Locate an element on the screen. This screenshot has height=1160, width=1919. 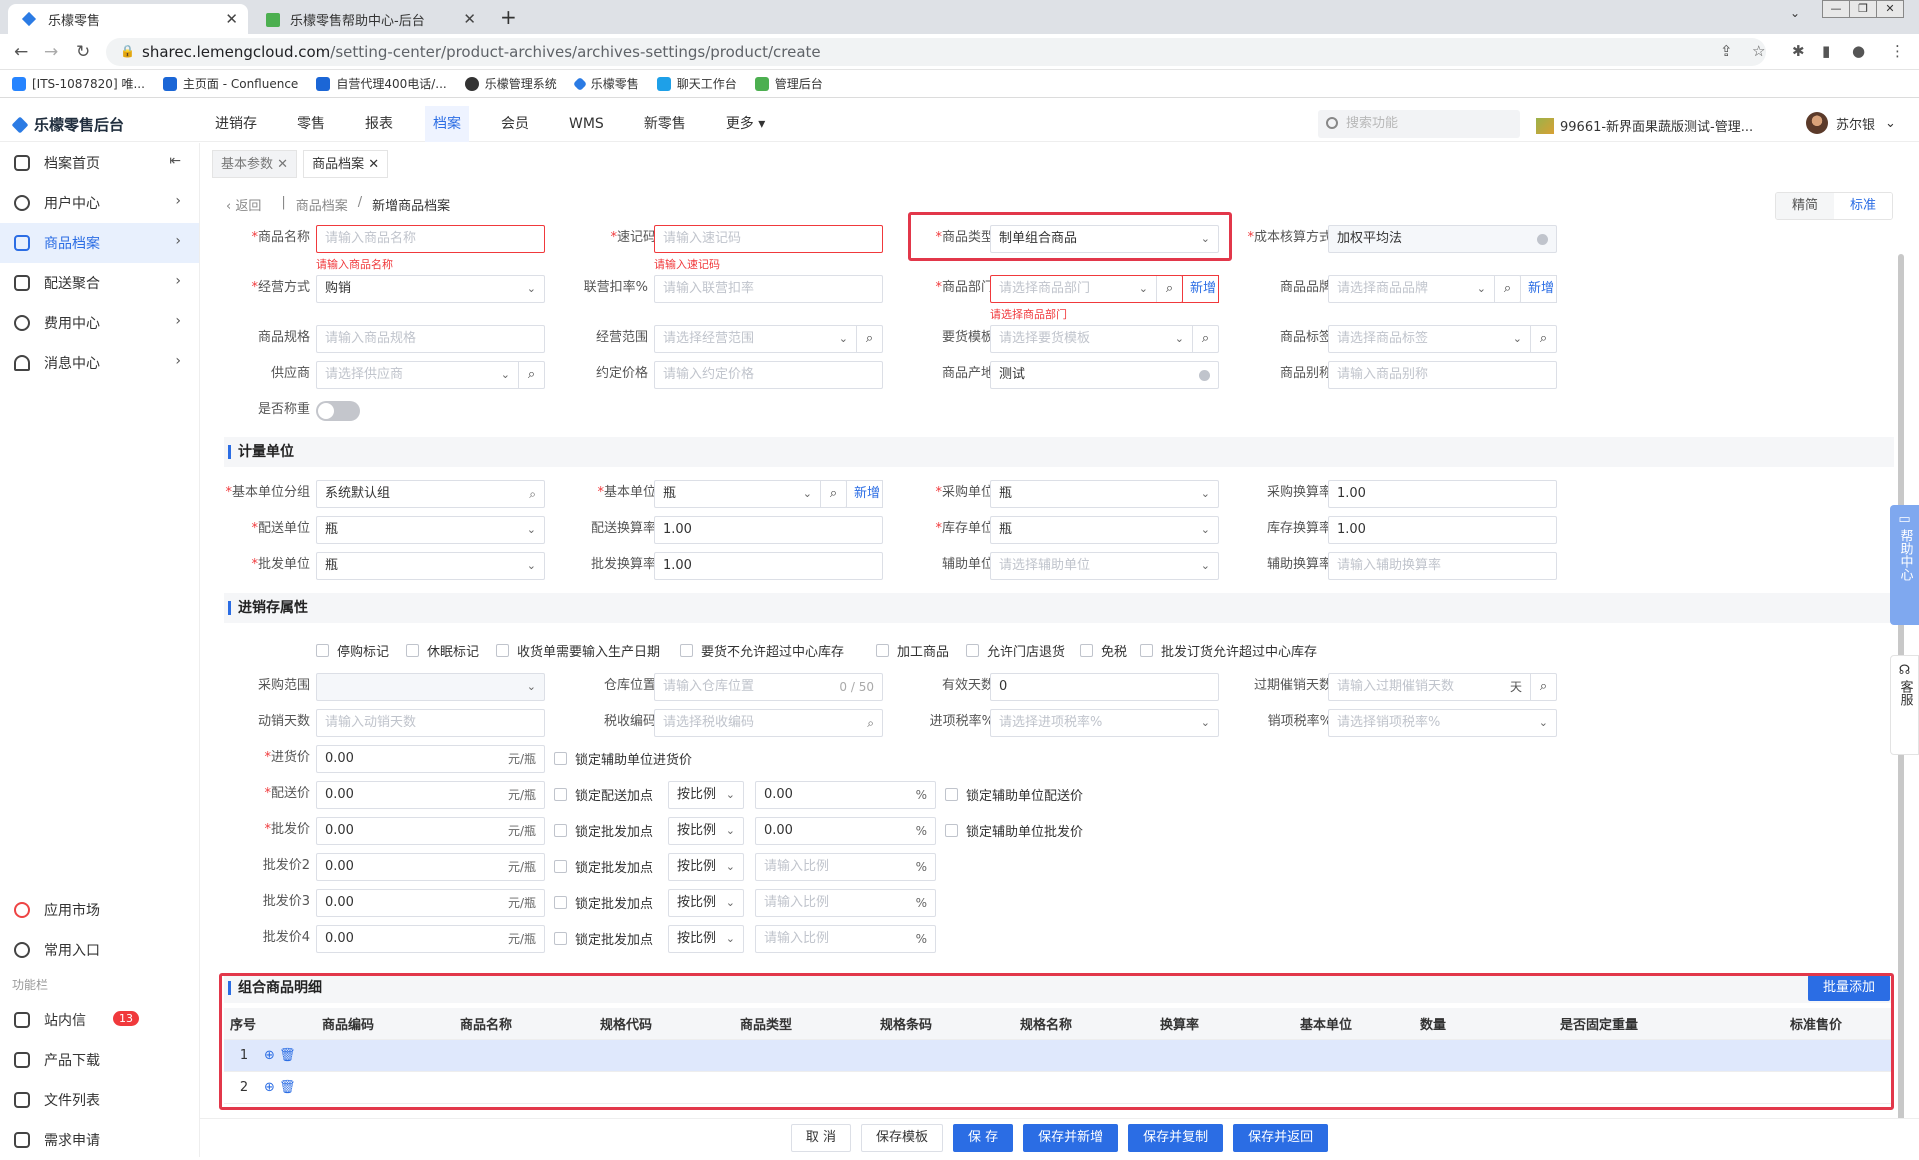
origin-input: 测试 is located at coordinates (1104, 375).